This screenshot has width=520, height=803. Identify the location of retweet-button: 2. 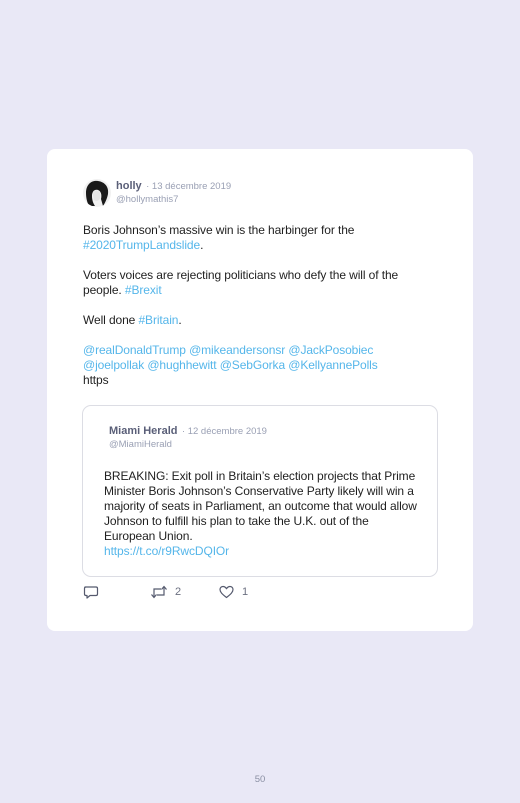
(165, 592).